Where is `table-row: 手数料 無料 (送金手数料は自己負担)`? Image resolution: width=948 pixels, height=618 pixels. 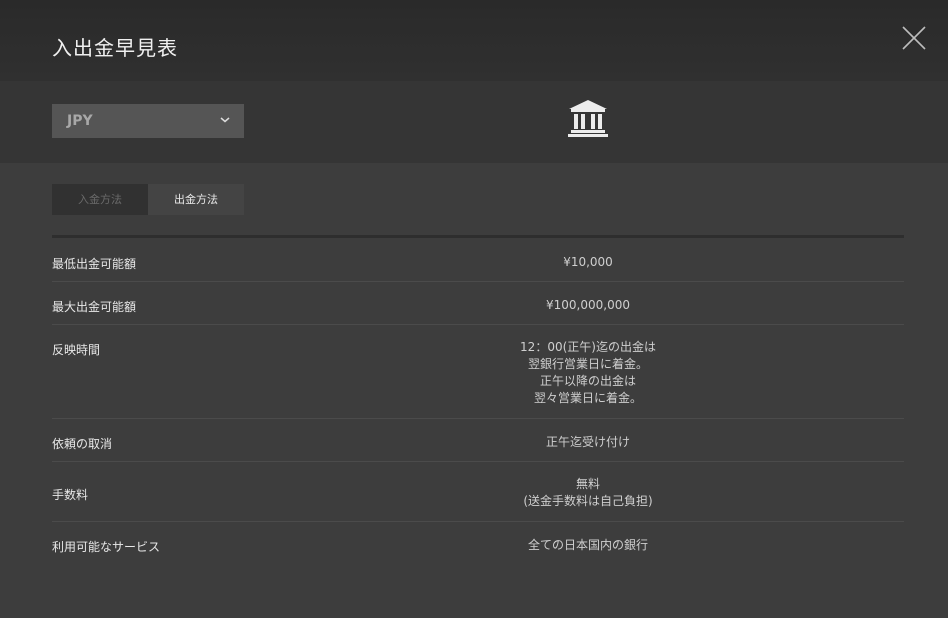 table-row: 手数料 無料 (送金手数料は自己負担) is located at coordinates (478, 492).